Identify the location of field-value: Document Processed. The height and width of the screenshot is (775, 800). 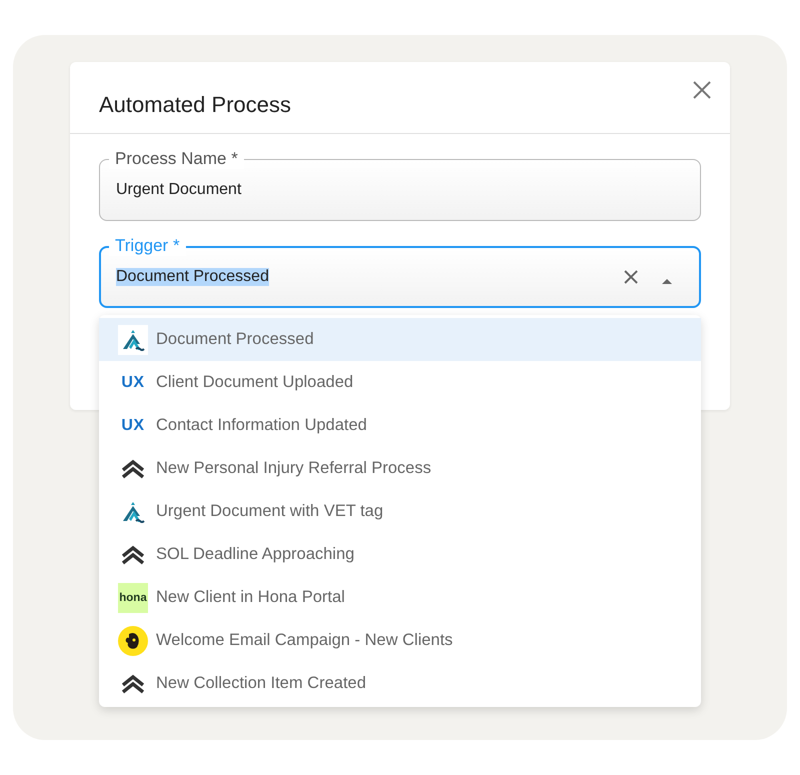
(192, 277).